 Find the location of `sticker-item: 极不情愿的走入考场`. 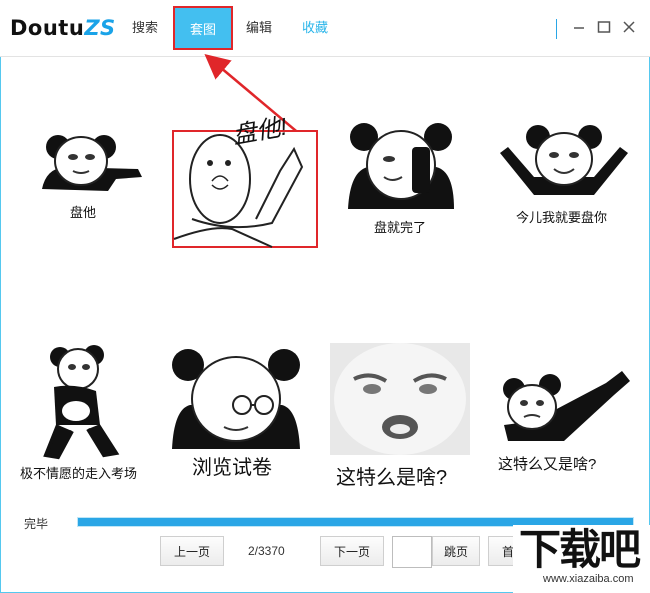

sticker-item: 极不情愿的走入考场 is located at coordinates (88, 413).